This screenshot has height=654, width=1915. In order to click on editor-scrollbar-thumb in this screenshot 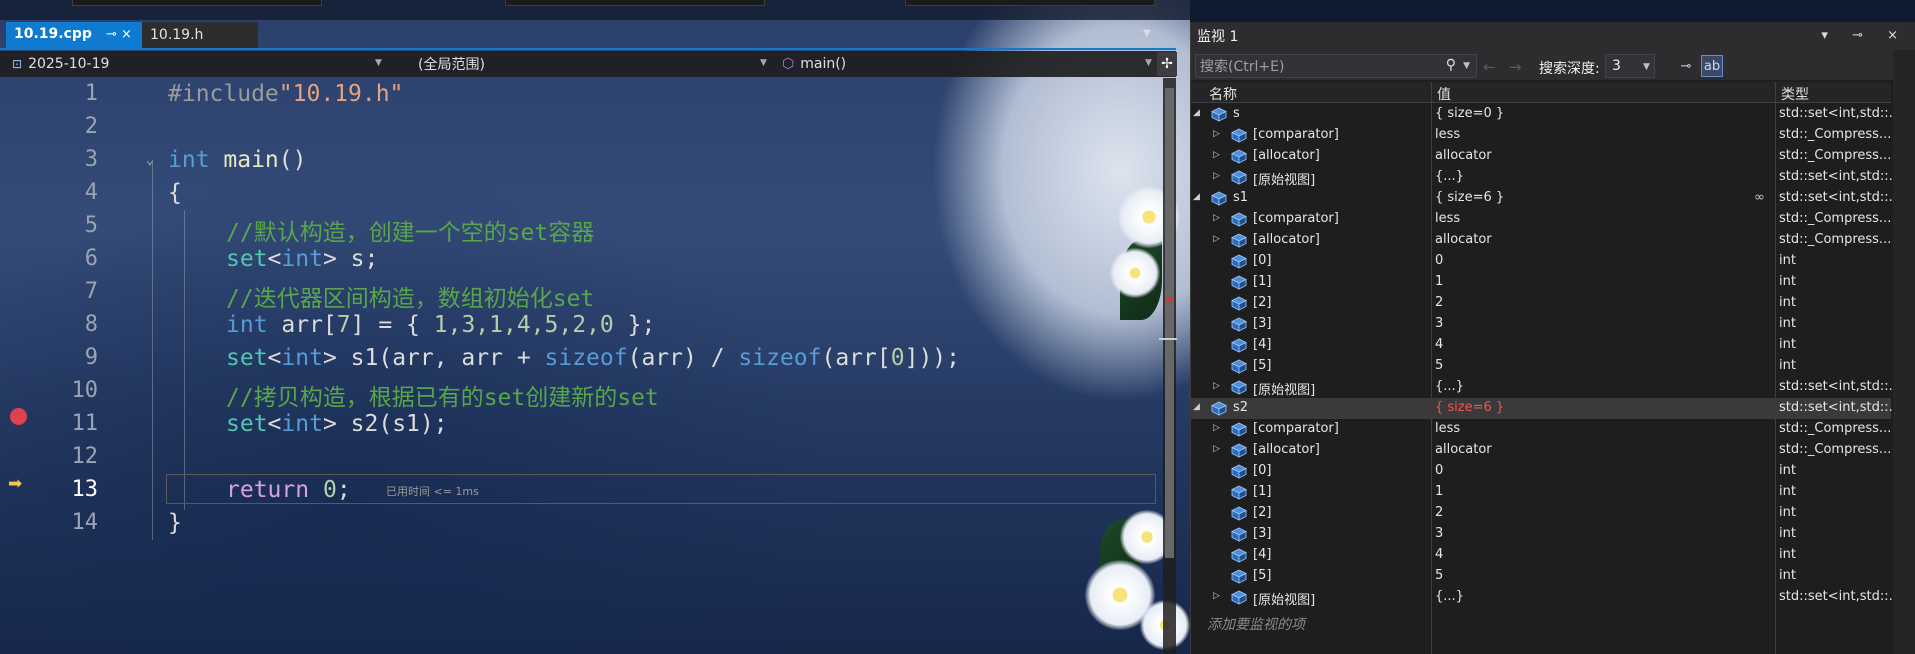, I will do `click(1169, 323)`.